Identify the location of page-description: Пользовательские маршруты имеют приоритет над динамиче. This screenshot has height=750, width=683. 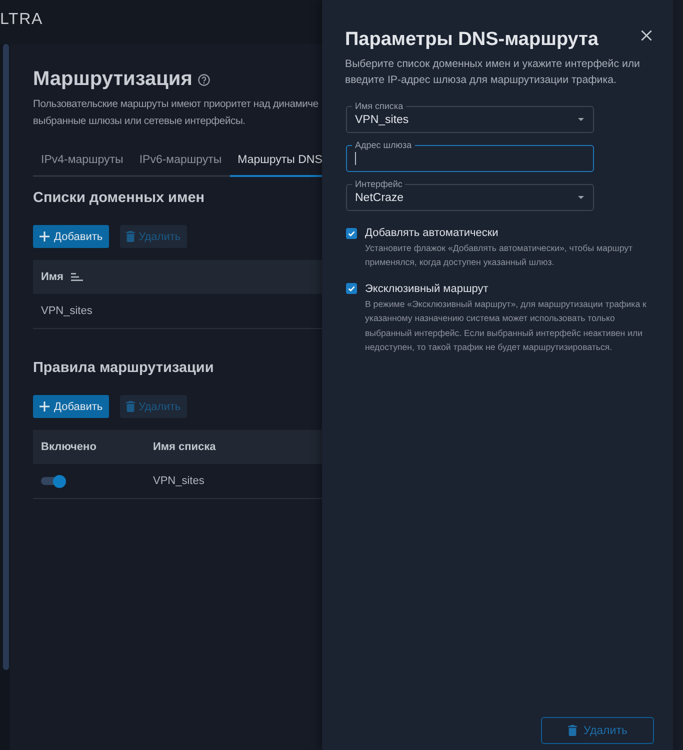
(176, 105).